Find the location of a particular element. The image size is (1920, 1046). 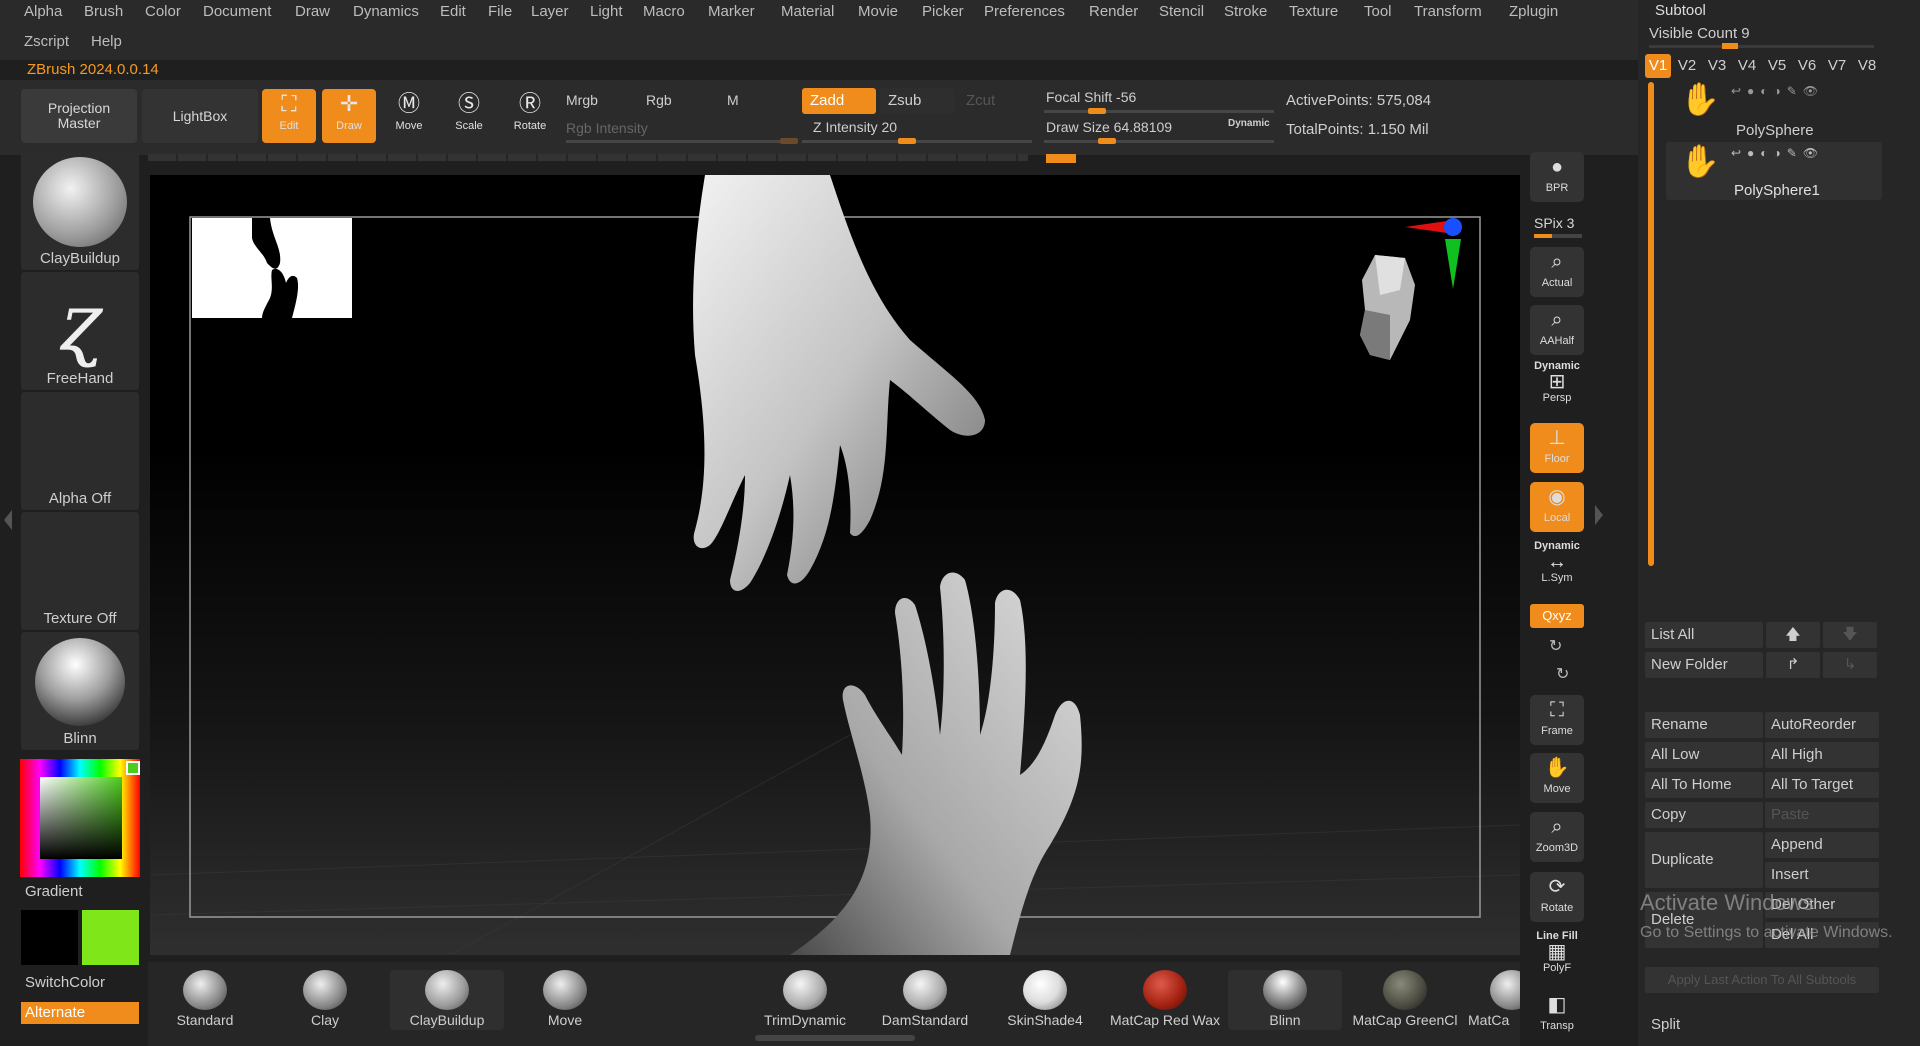

rotate-button: Ⓡ Rotate is located at coordinates (530, 116).